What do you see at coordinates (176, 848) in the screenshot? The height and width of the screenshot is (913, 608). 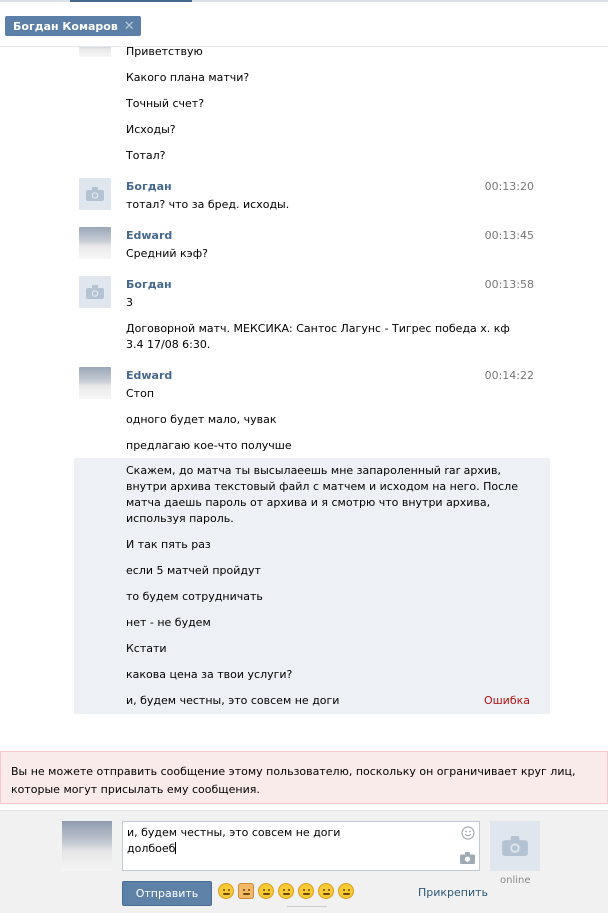 I see `text-caret` at bounding box center [176, 848].